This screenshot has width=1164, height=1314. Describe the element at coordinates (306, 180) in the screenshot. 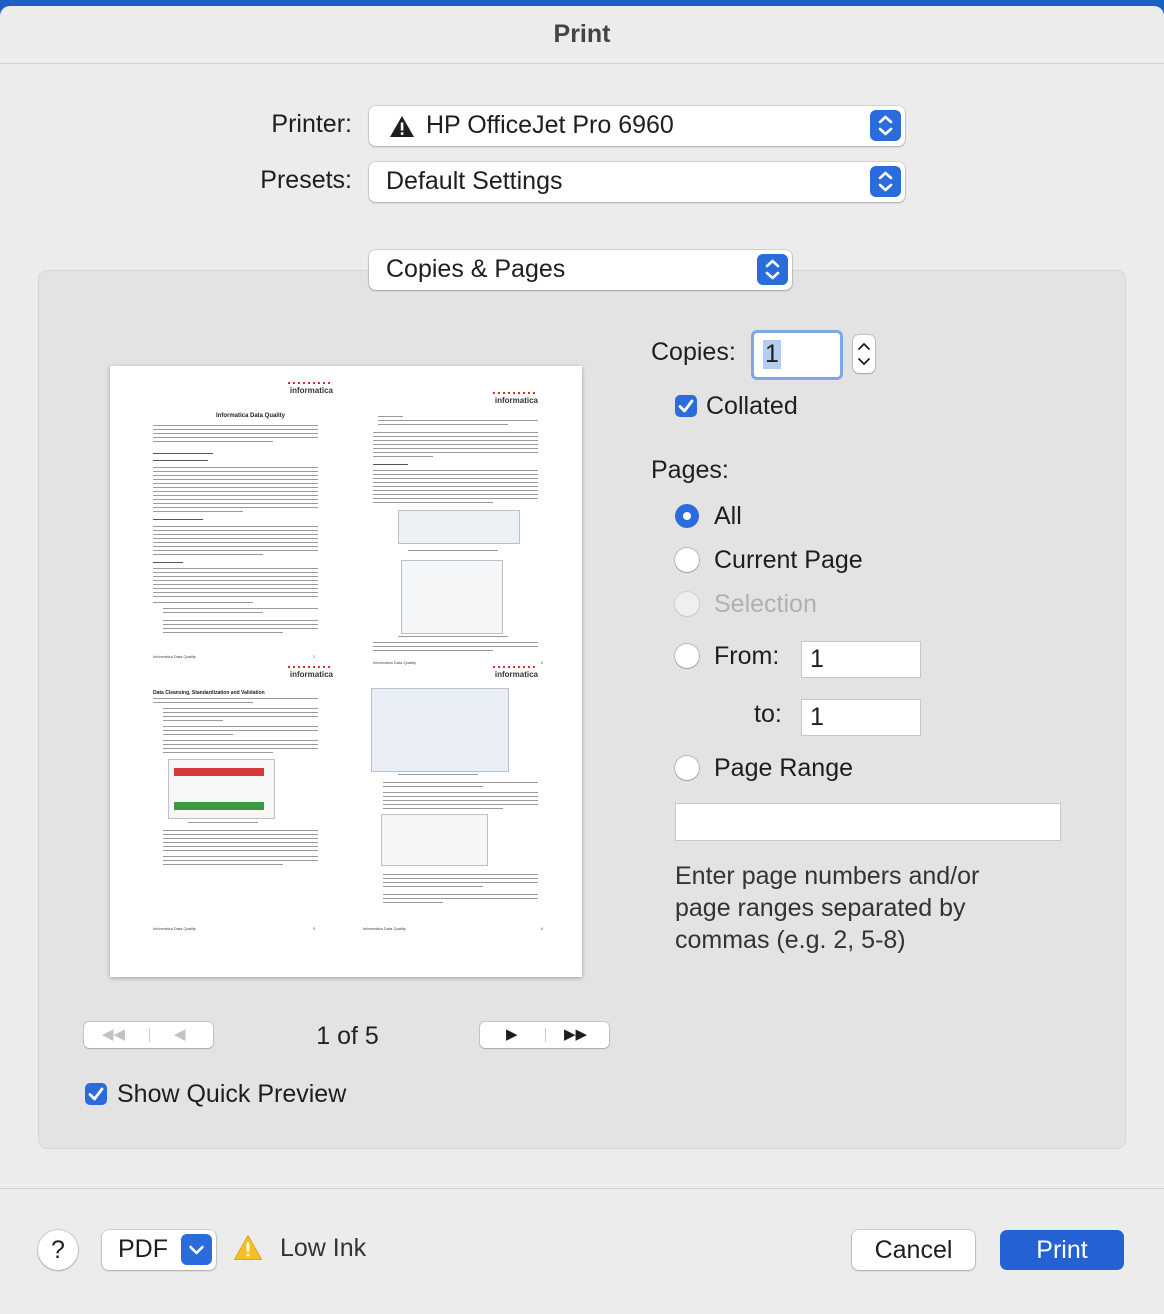

I see `presets-label: Presets:` at that location.